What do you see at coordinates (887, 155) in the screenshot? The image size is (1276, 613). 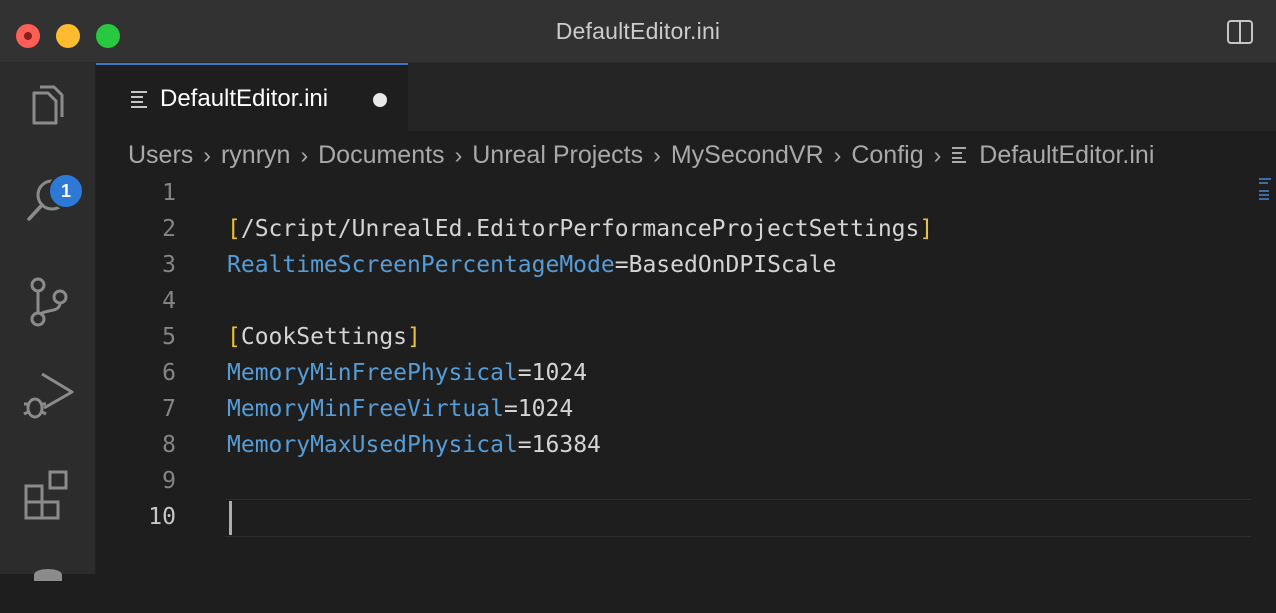 I see `breadcrumb-item: Config` at bounding box center [887, 155].